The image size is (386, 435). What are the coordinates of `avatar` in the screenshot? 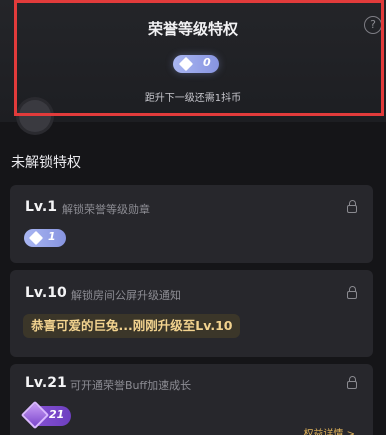 It's located at (35, 116).